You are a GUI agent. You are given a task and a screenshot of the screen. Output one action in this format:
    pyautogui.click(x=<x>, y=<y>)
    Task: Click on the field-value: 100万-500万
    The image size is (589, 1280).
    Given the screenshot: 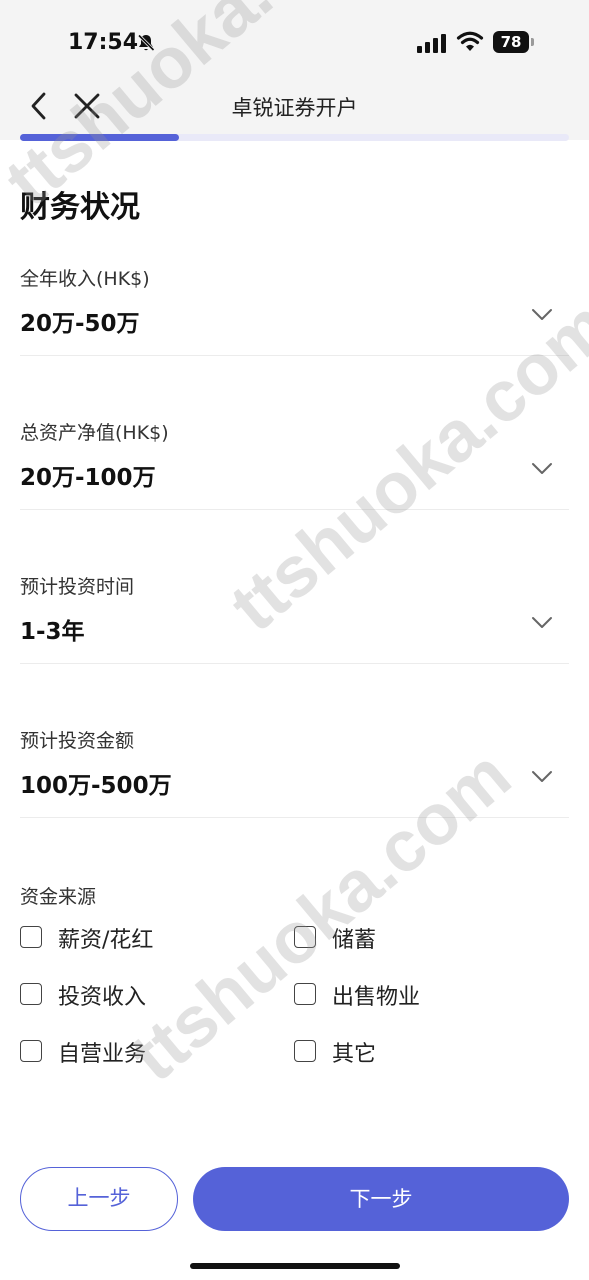 What is the action you would take?
    pyautogui.click(x=96, y=786)
    